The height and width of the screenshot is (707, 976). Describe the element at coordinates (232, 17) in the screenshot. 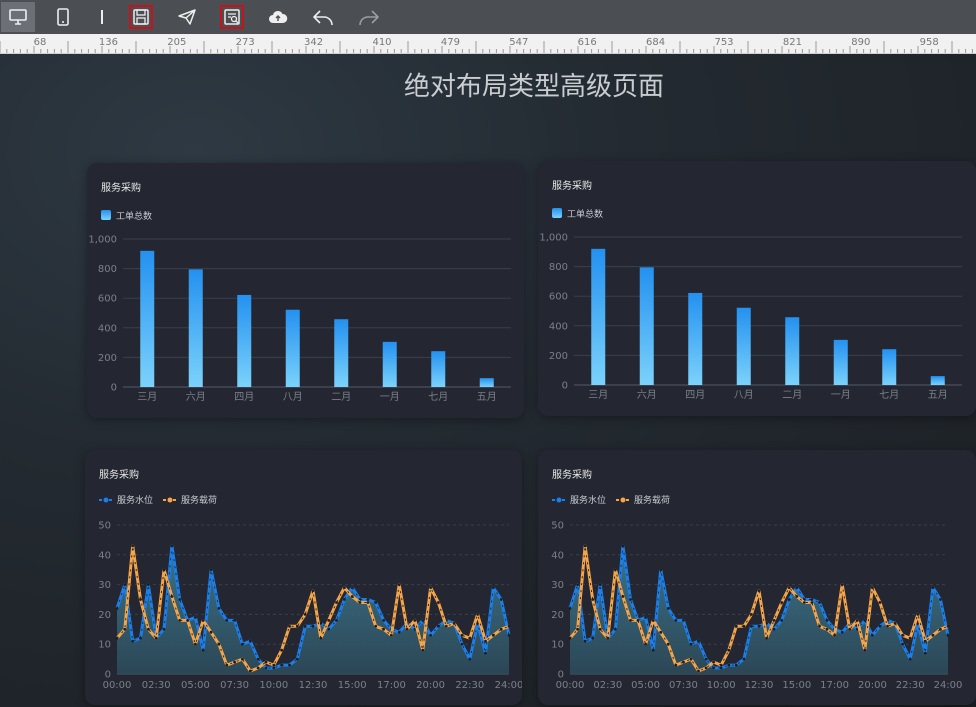

I see `preview-button` at that location.